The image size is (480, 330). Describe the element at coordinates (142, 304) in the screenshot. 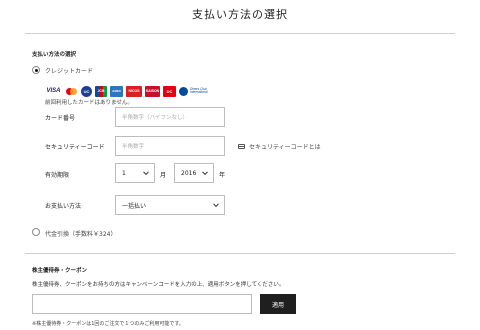

I see `coupon-code-input` at that location.